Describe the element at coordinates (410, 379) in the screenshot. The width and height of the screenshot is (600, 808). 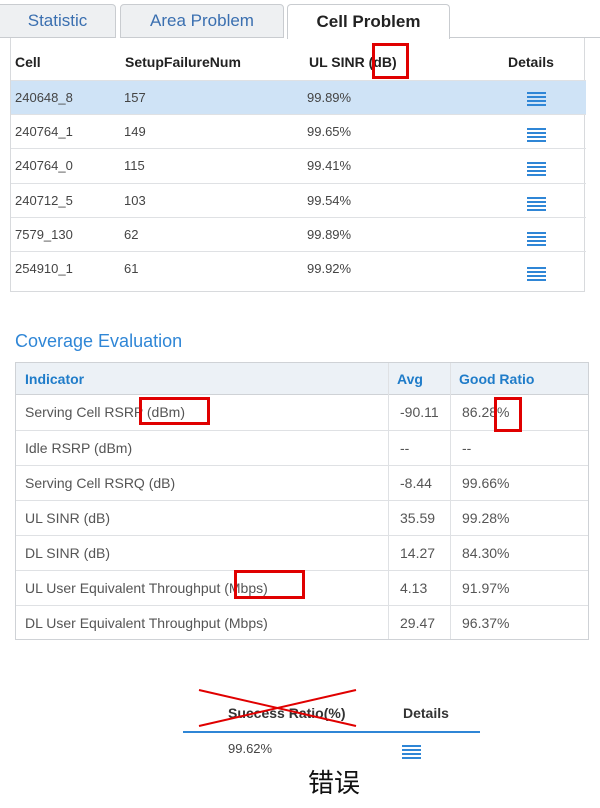
I see `header-avg: Avg` at that location.